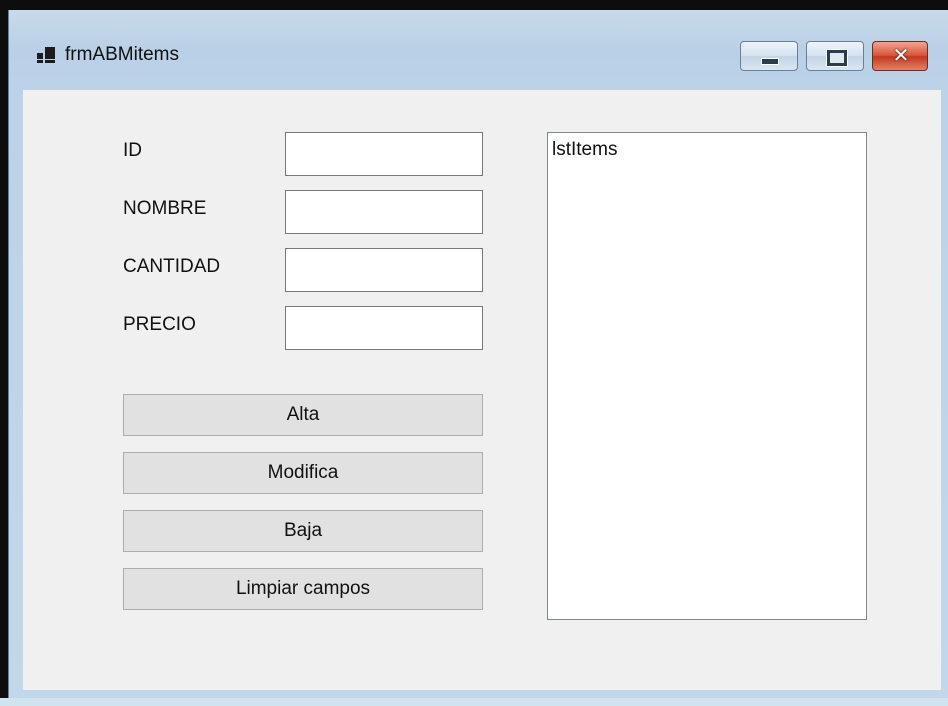 The height and width of the screenshot is (706, 948). Describe the element at coordinates (474, 702) in the screenshot. I see `screen-edge-bottom` at that location.